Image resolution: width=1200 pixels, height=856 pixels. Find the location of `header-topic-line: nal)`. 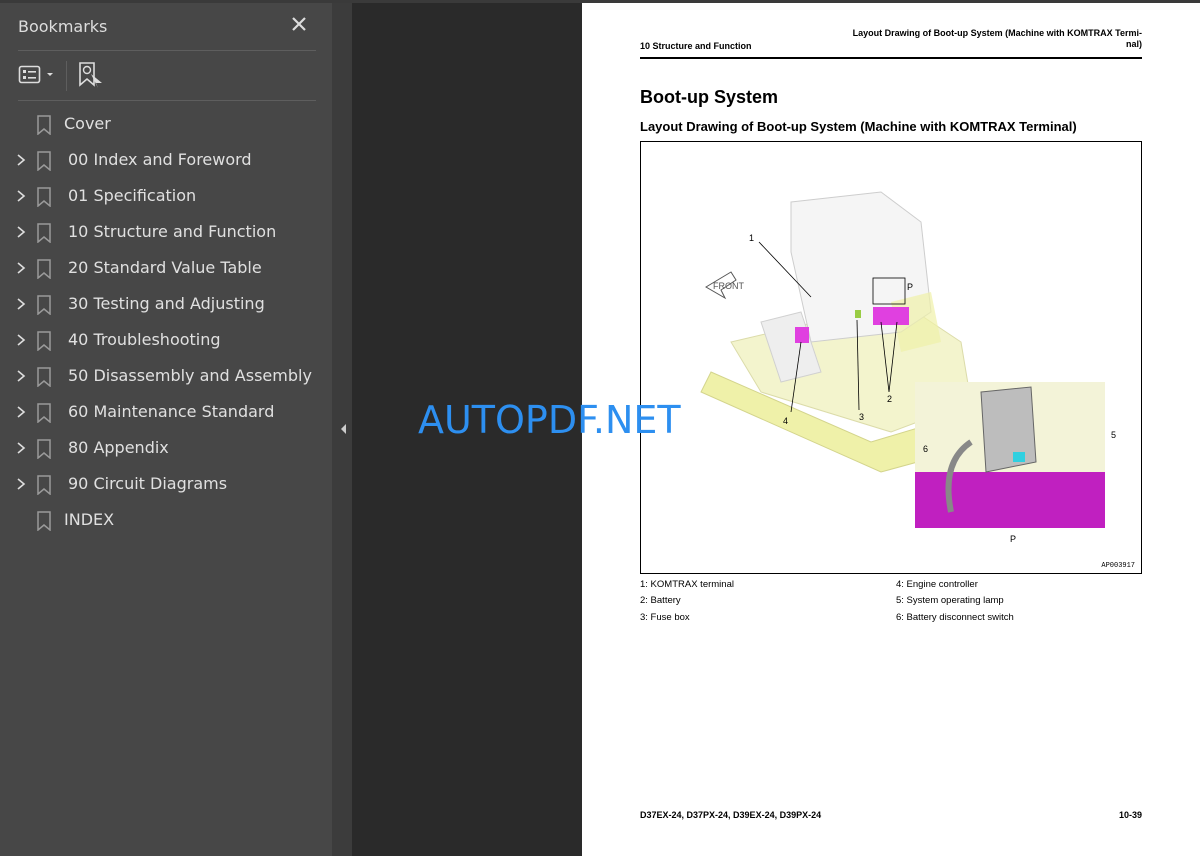

header-topic-line: nal) is located at coordinates (1133, 44).